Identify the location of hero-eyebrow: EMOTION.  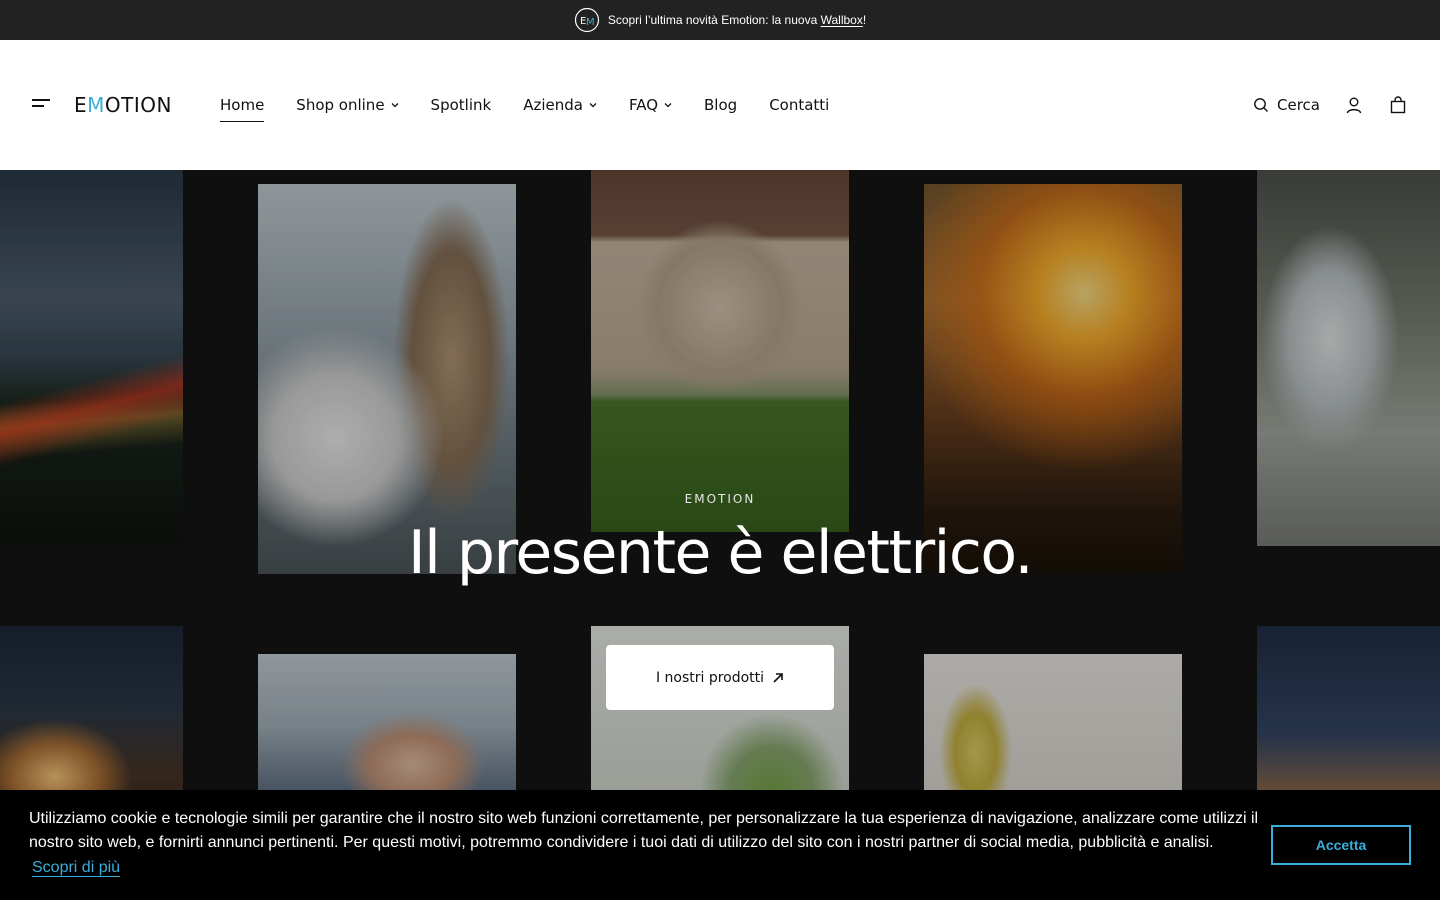
(720, 499).